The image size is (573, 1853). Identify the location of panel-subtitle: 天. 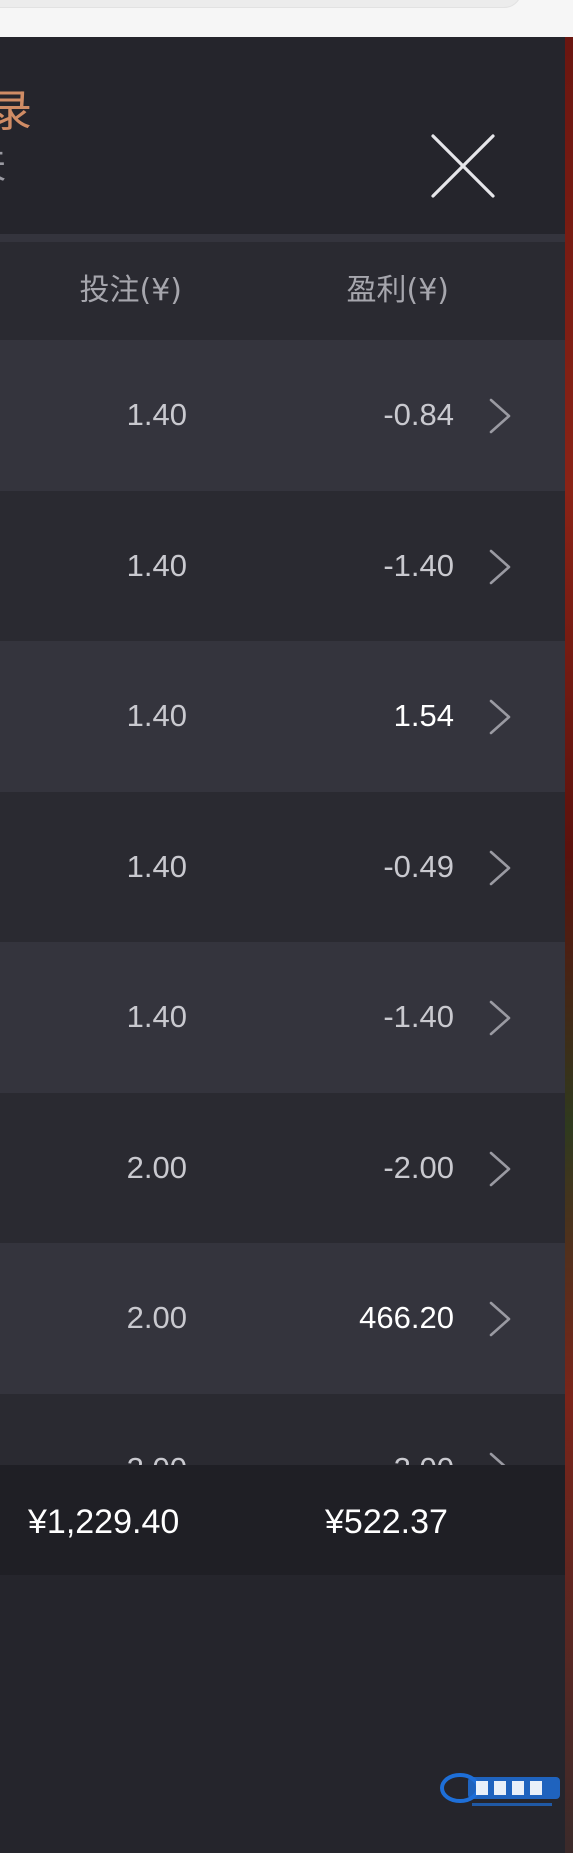
(3, 167).